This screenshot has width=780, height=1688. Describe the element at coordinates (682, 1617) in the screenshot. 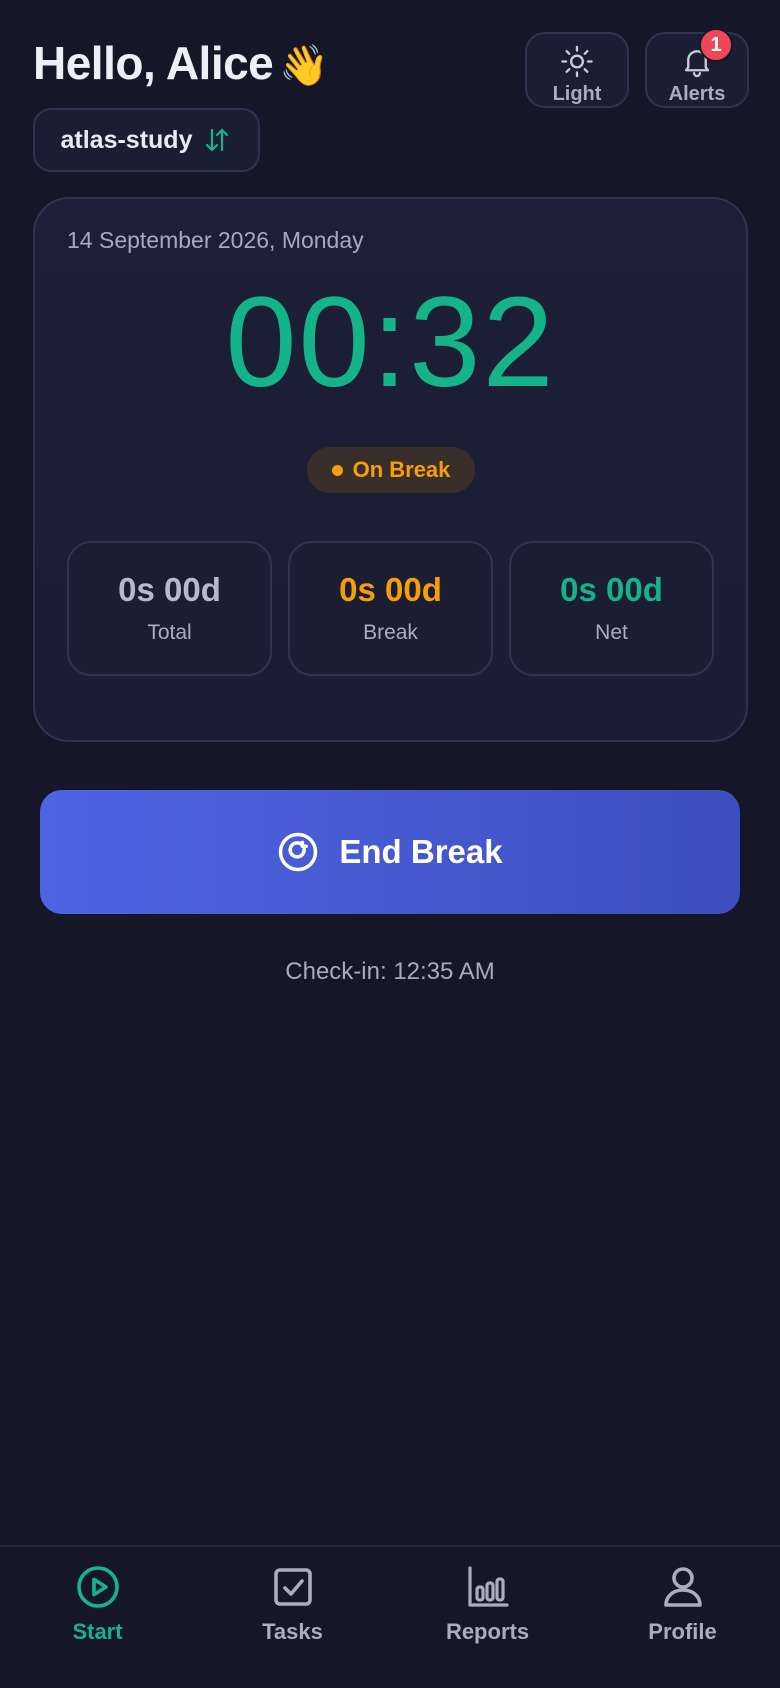

I see `nav-profile: Profile` at that location.